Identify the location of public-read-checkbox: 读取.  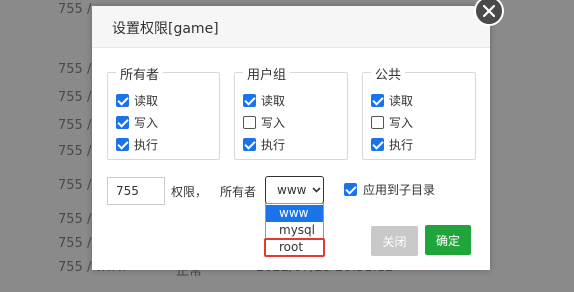
(392, 100).